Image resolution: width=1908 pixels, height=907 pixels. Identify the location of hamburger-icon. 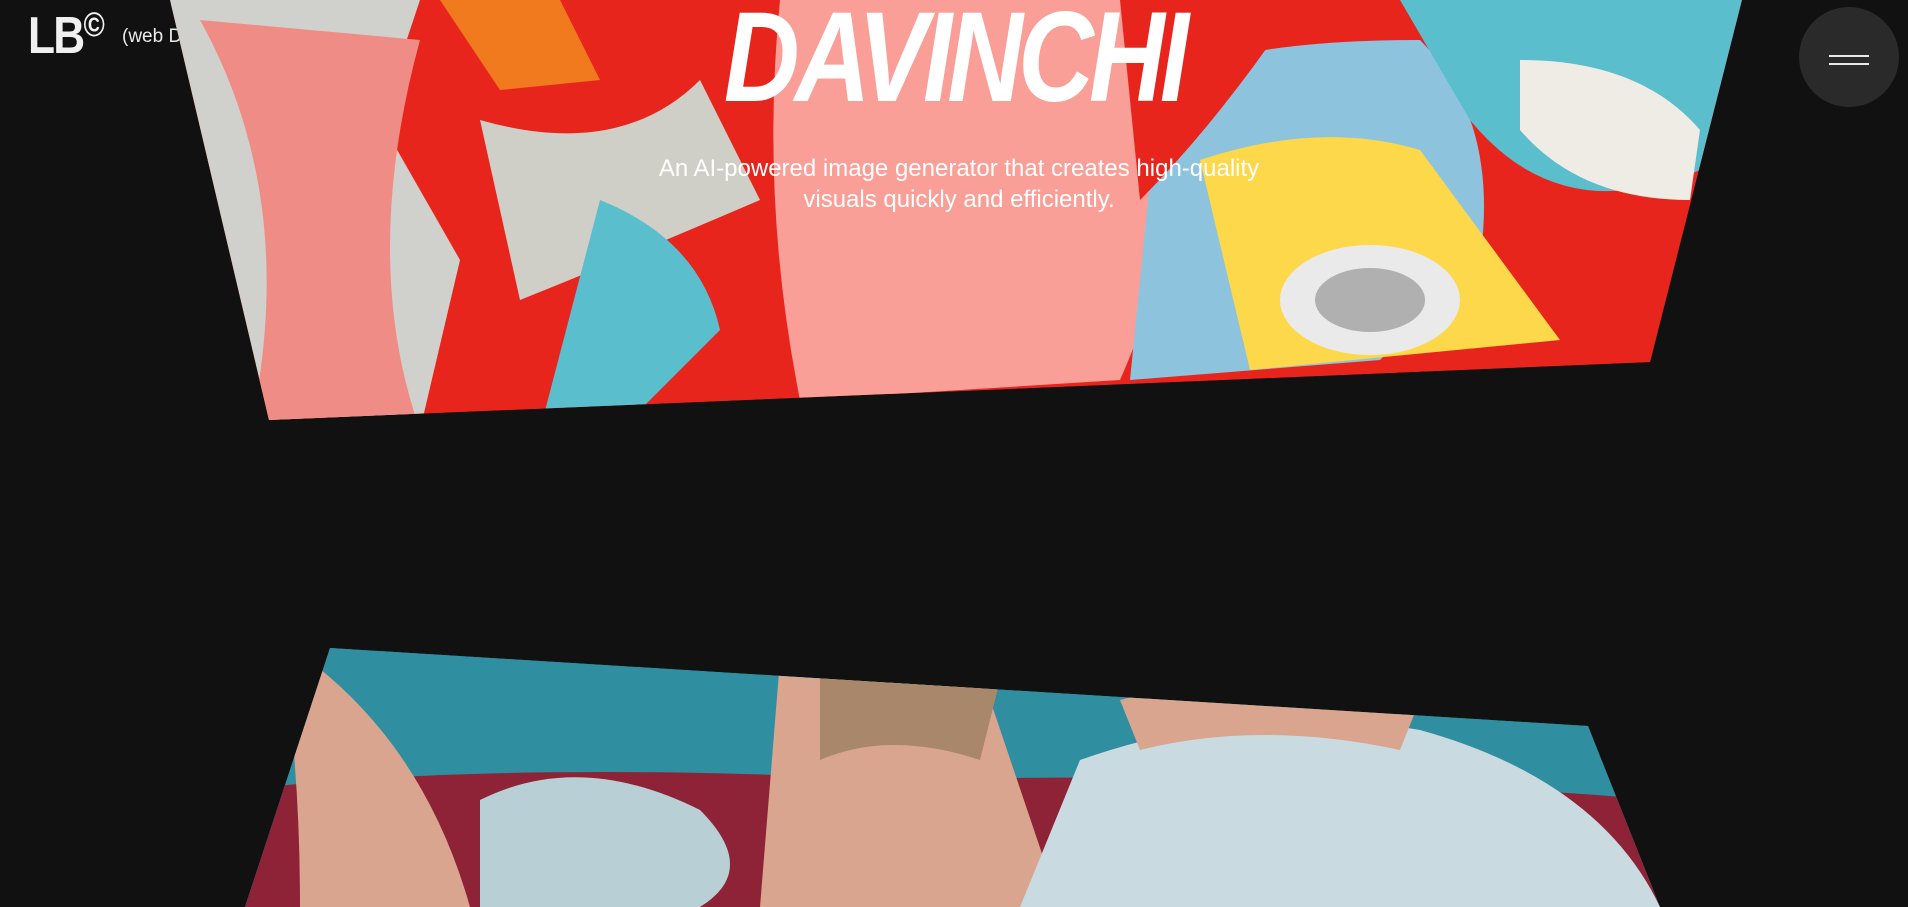
(1849, 56).